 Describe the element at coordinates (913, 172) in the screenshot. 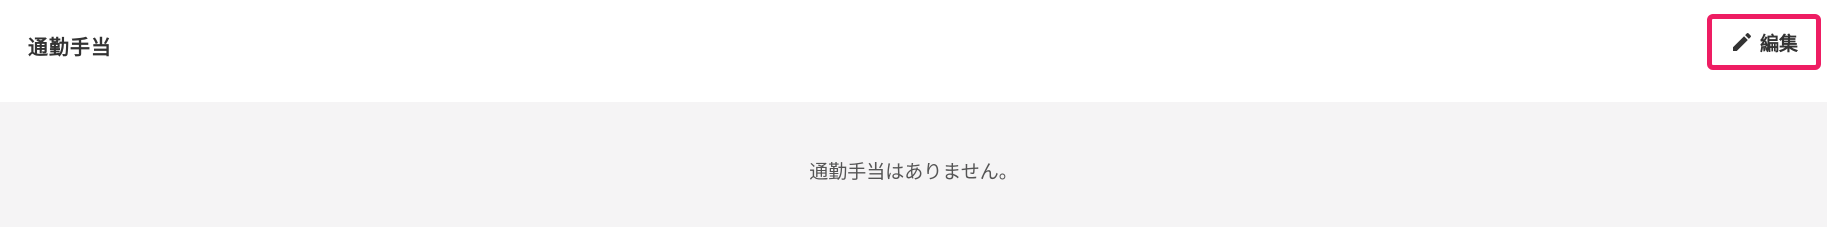

I see `empty-message: 通勤手当はありません。` at that location.